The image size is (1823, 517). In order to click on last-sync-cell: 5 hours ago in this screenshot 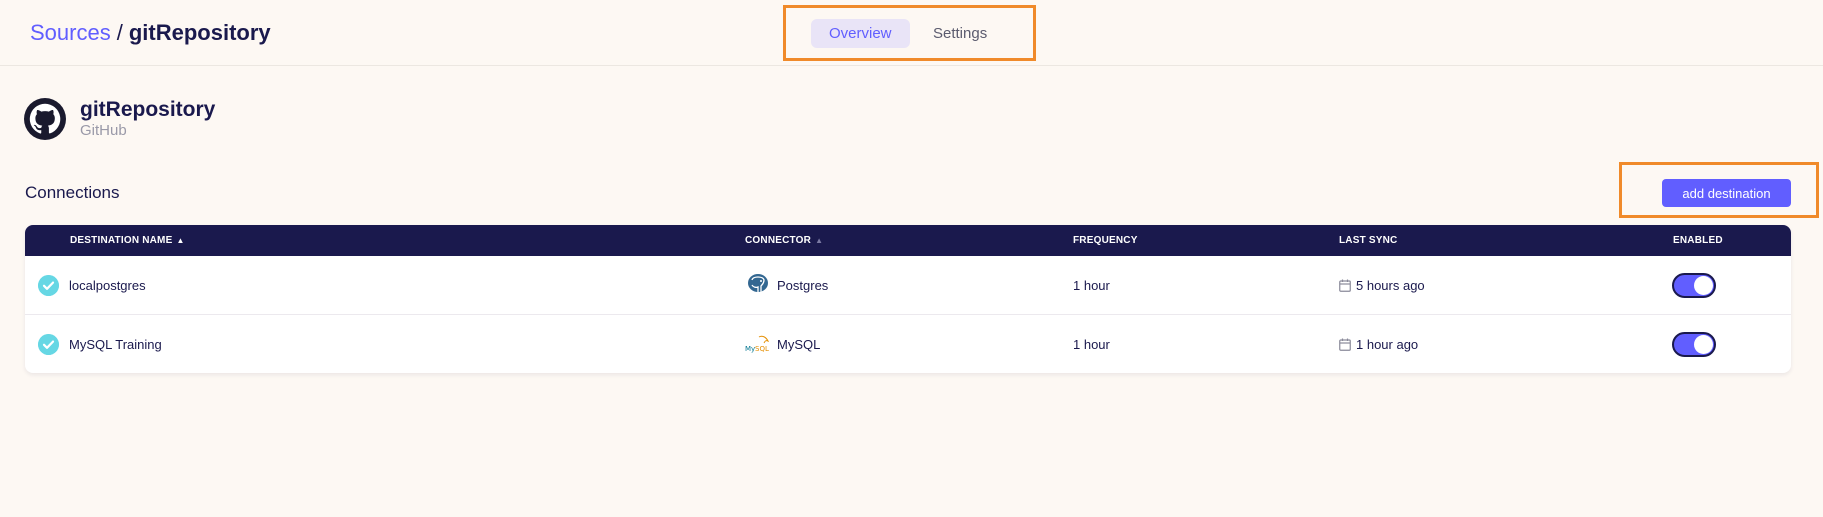, I will do `click(1382, 285)`.